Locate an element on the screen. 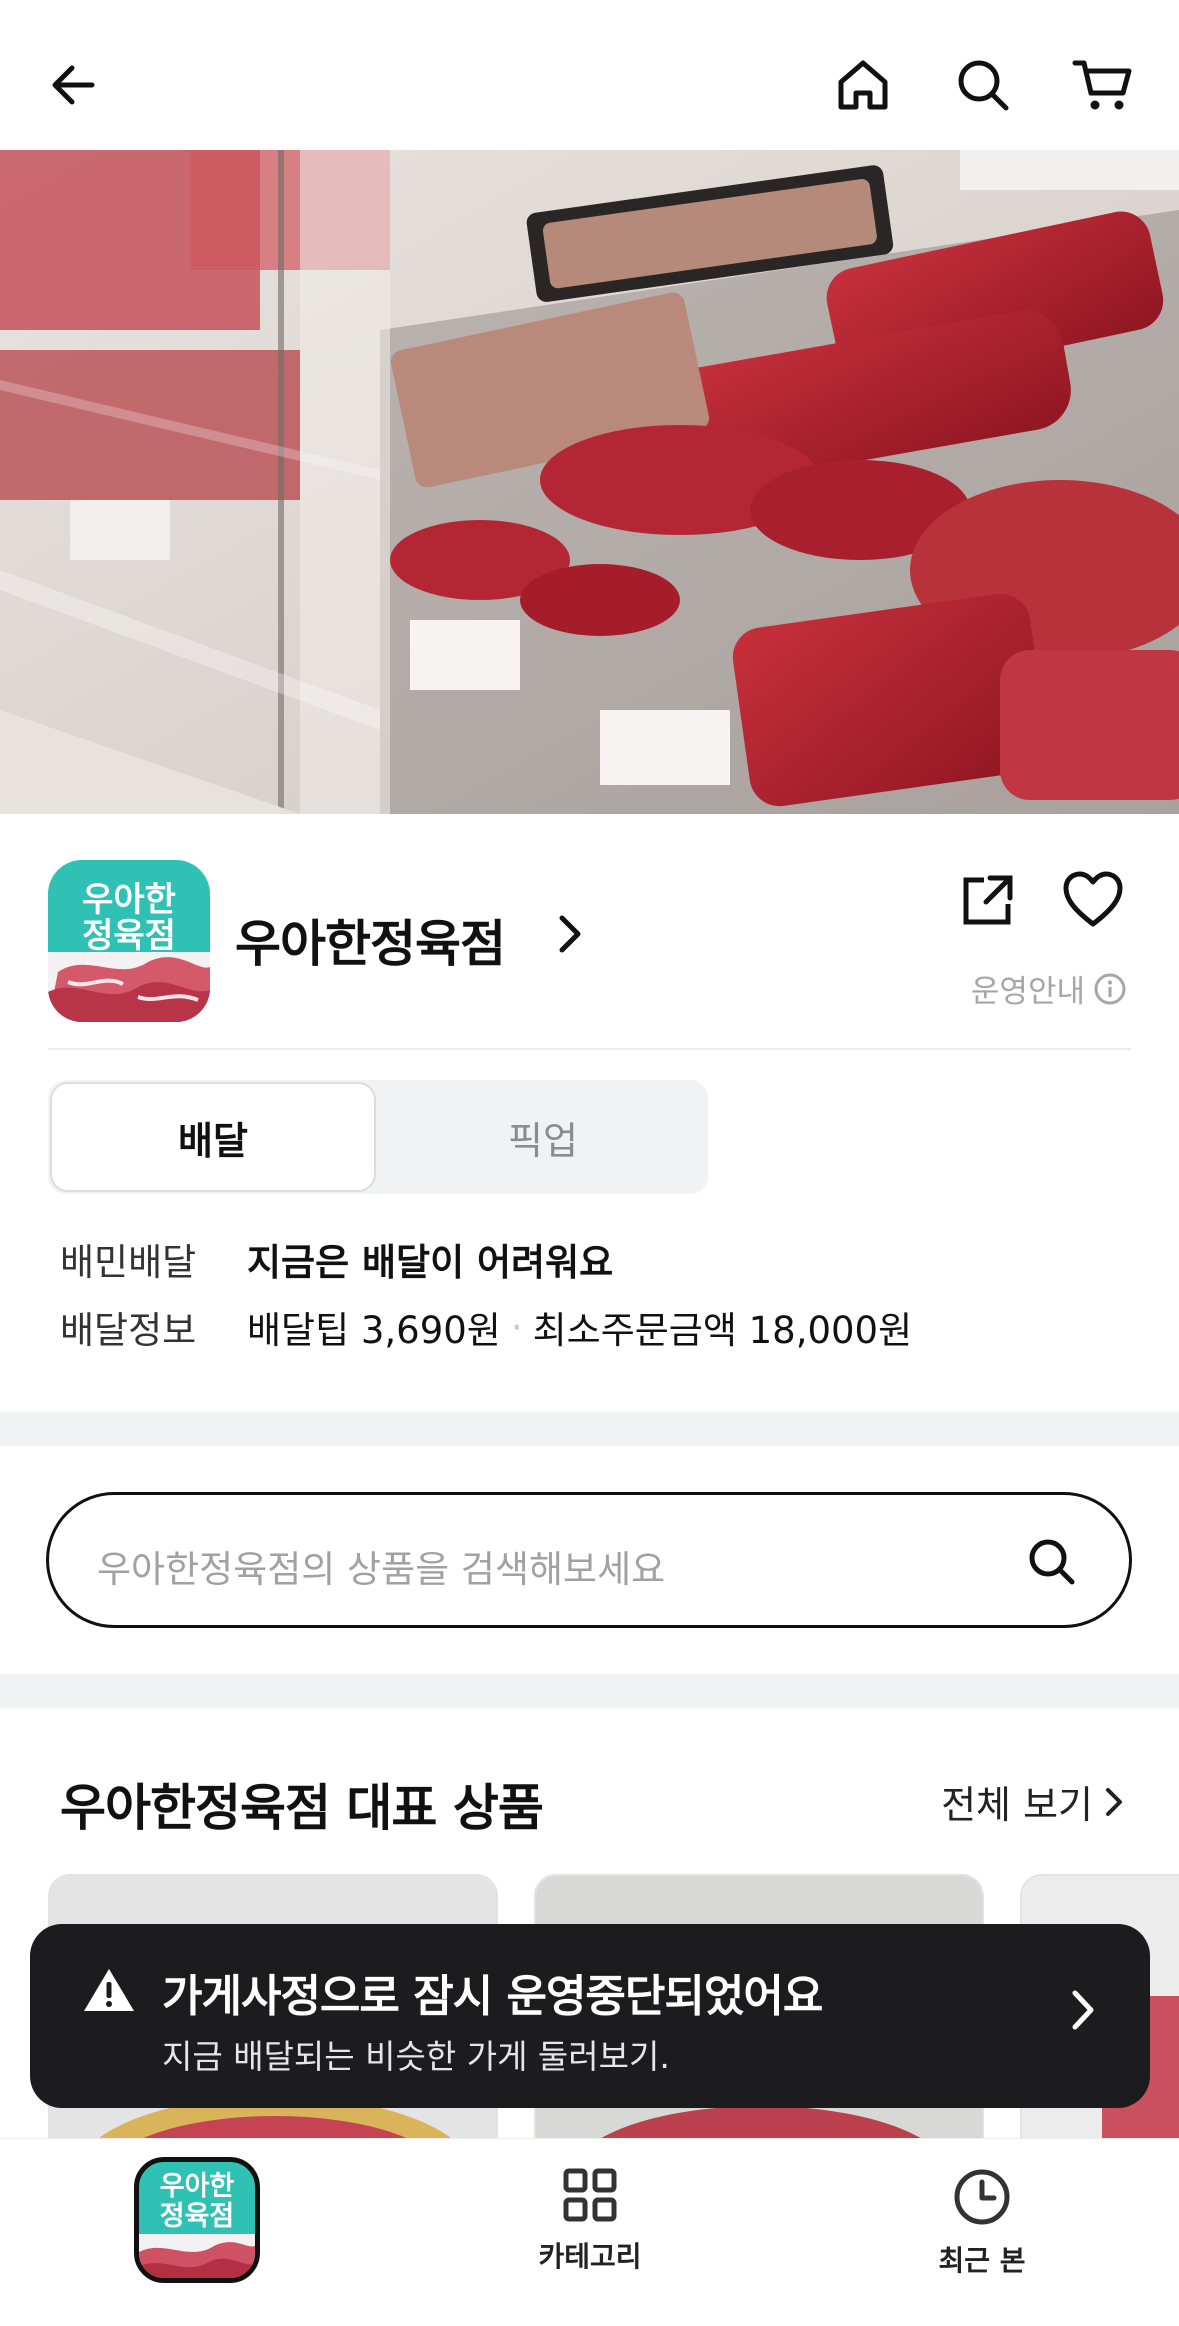 This screenshot has width=1179, height=2326. tab-category-label: 카테고리 is located at coordinates (590, 2256).